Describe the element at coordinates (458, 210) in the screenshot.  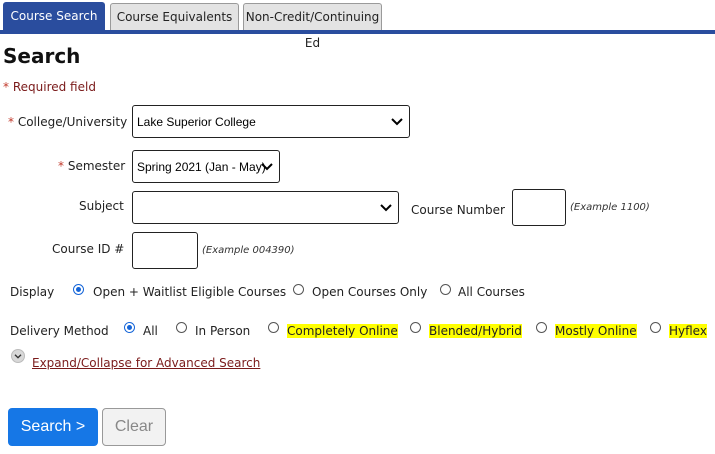
I see `course-number-label: Course Number` at that location.